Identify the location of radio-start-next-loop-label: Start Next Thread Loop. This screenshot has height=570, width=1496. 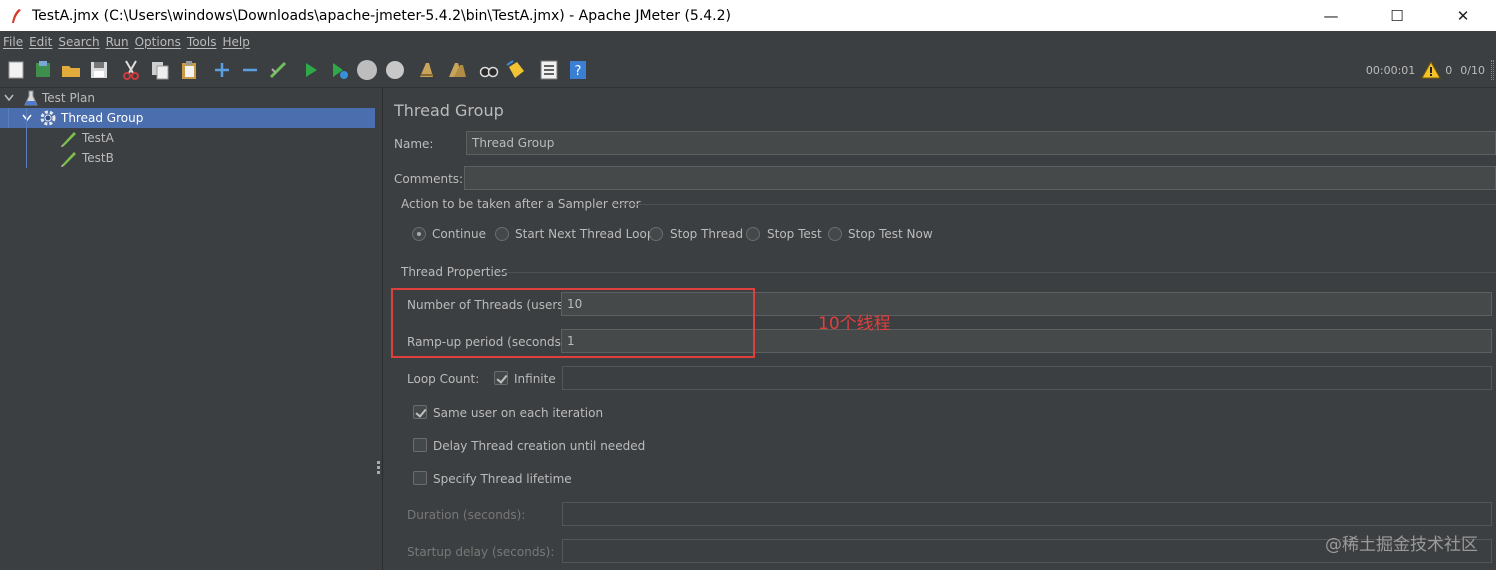
(585, 234).